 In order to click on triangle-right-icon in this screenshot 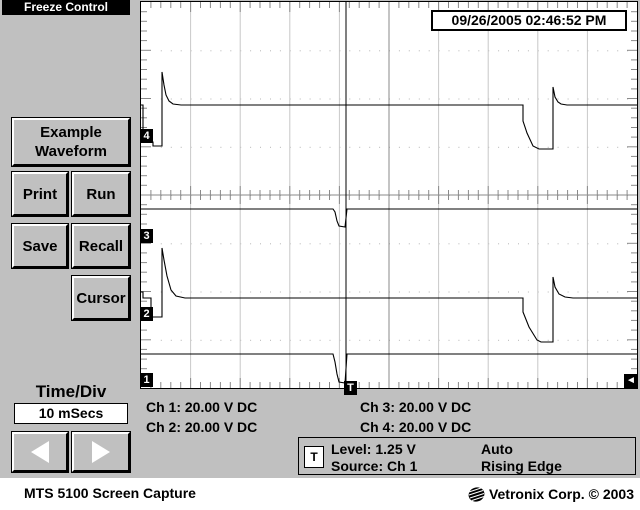, I will do `click(101, 452)`.